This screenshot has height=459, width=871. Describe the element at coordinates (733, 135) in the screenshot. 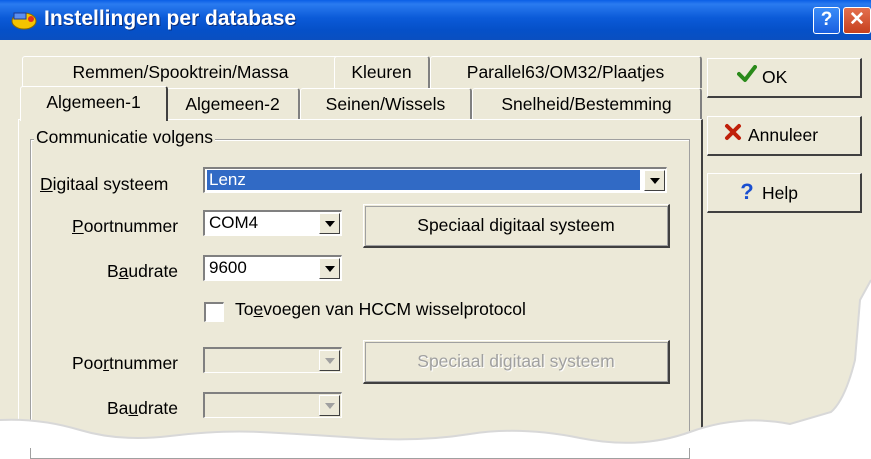

I see `x-icon` at that location.